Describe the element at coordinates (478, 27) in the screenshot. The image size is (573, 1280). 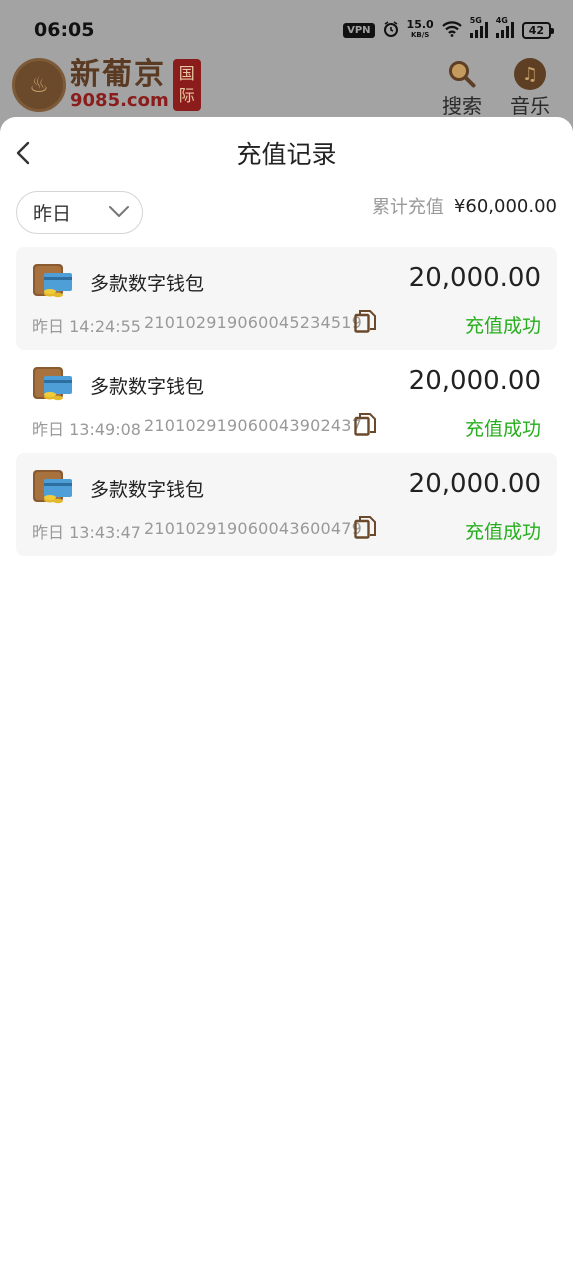
I see `signal-5g-icon: 5G` at that location.